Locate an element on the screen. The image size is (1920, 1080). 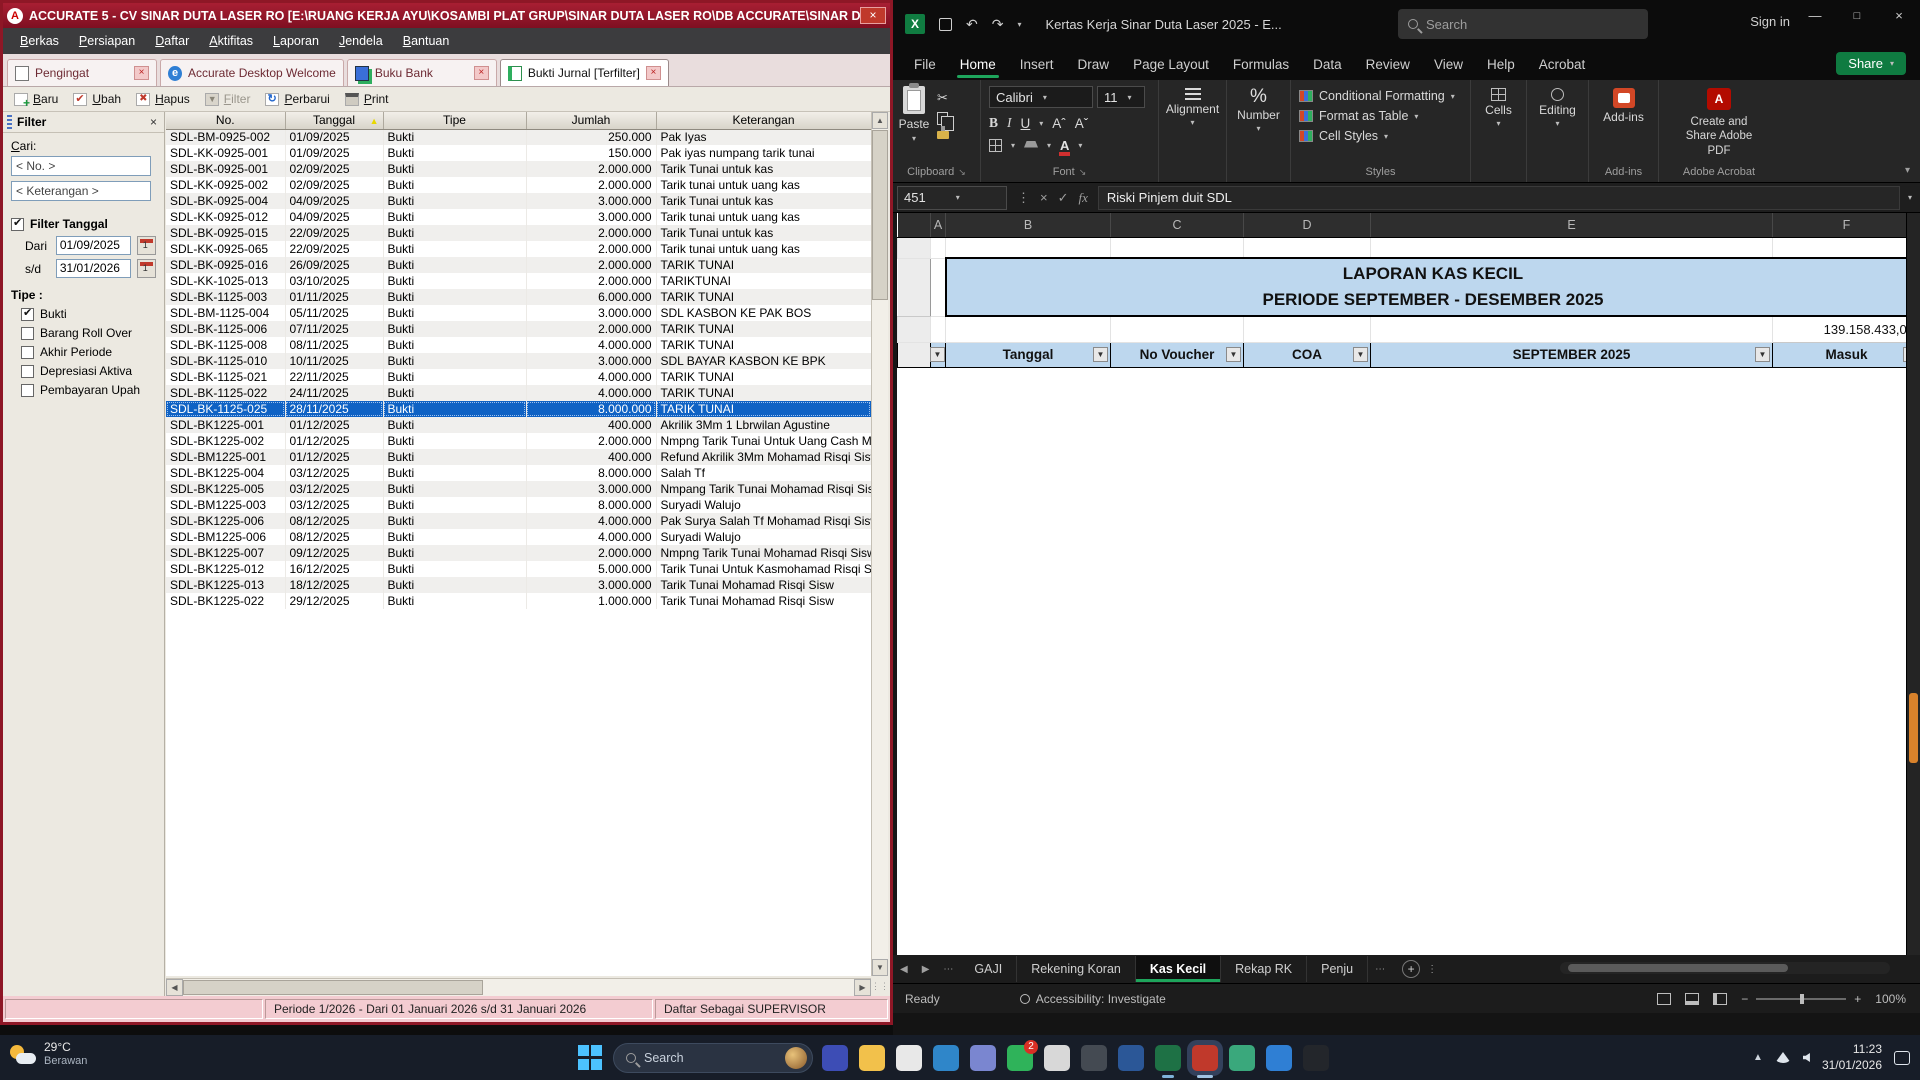
underline-button: U is located at coordinates (1026, 123).